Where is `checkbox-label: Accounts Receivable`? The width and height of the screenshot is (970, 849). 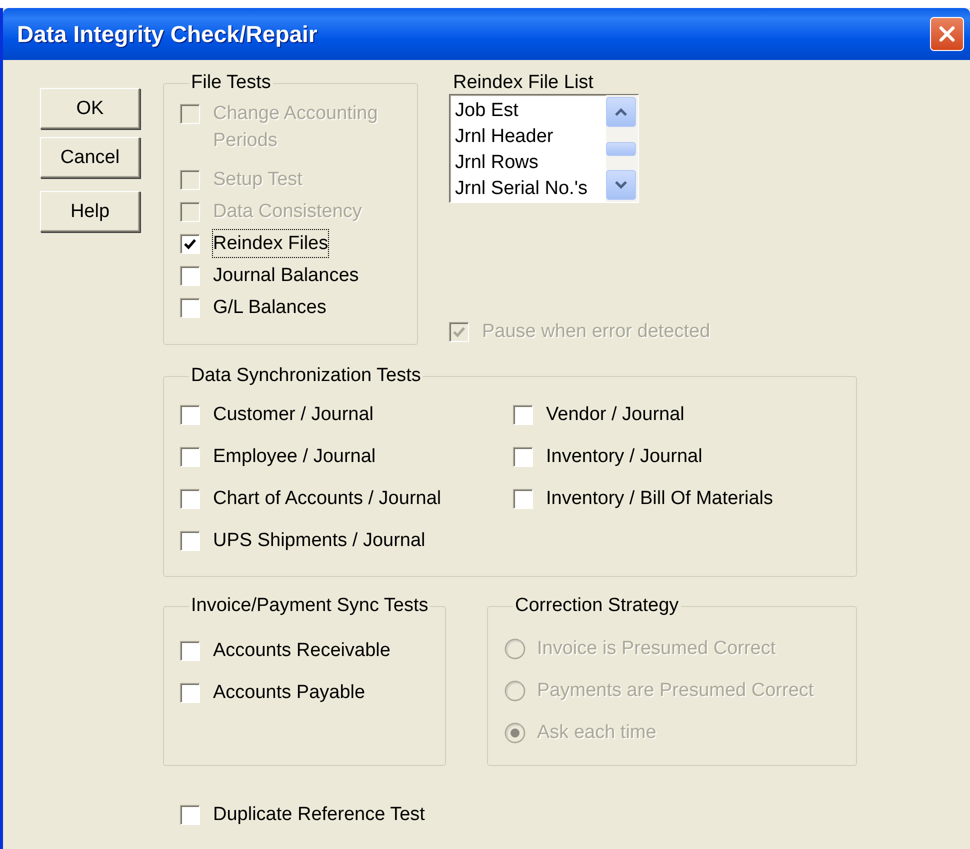
checkbox-label: Accounts Receivable is located at coordinates (301, 651).